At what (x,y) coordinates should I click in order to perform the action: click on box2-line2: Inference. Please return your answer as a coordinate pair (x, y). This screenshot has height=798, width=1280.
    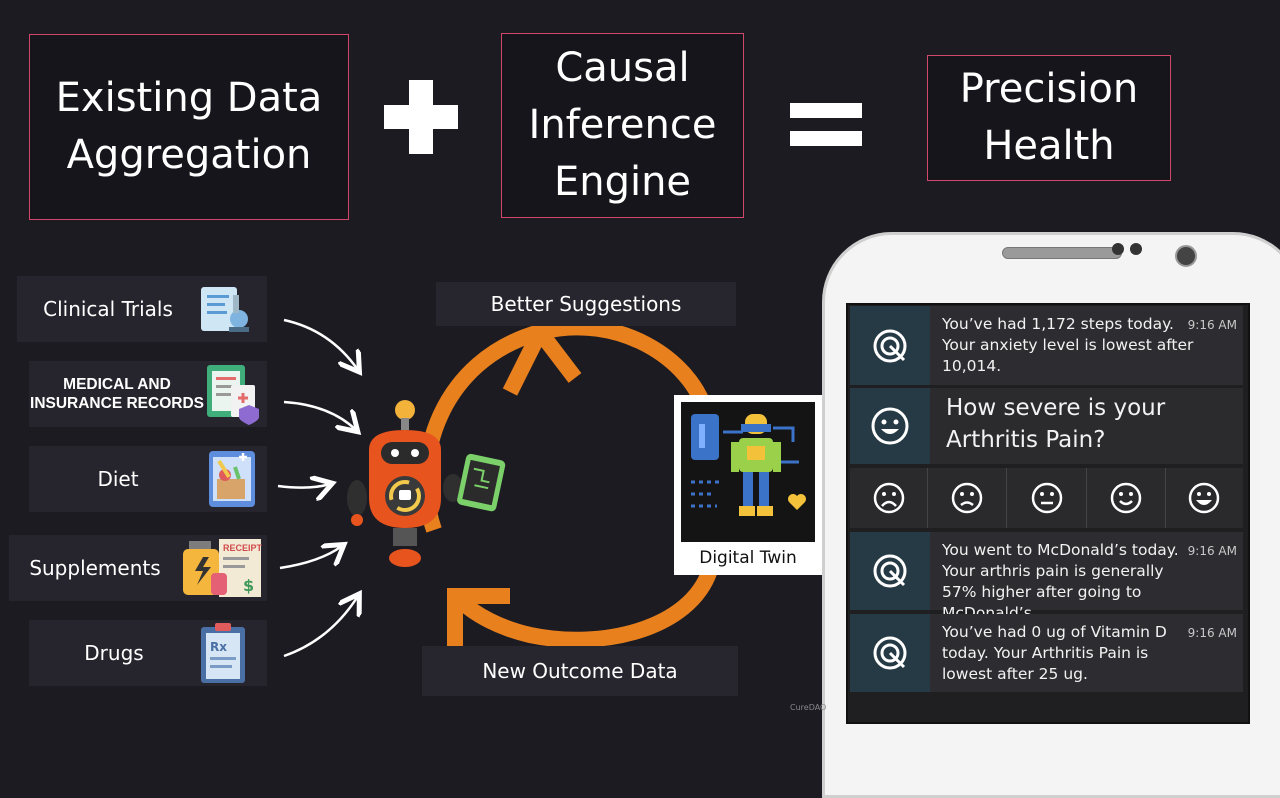
    Looking at the image, I should click on (622, 125).